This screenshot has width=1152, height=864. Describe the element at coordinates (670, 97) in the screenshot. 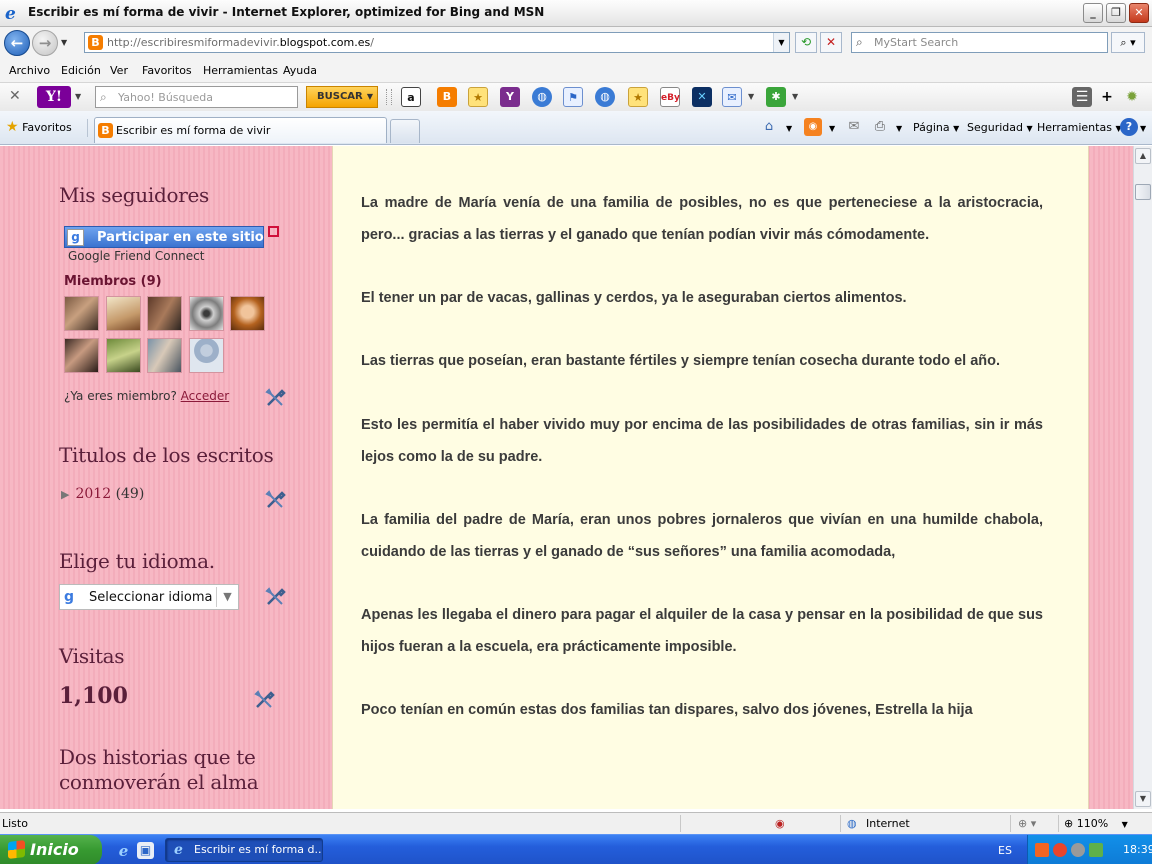

I see `ebay-icon: eBy` at that location.